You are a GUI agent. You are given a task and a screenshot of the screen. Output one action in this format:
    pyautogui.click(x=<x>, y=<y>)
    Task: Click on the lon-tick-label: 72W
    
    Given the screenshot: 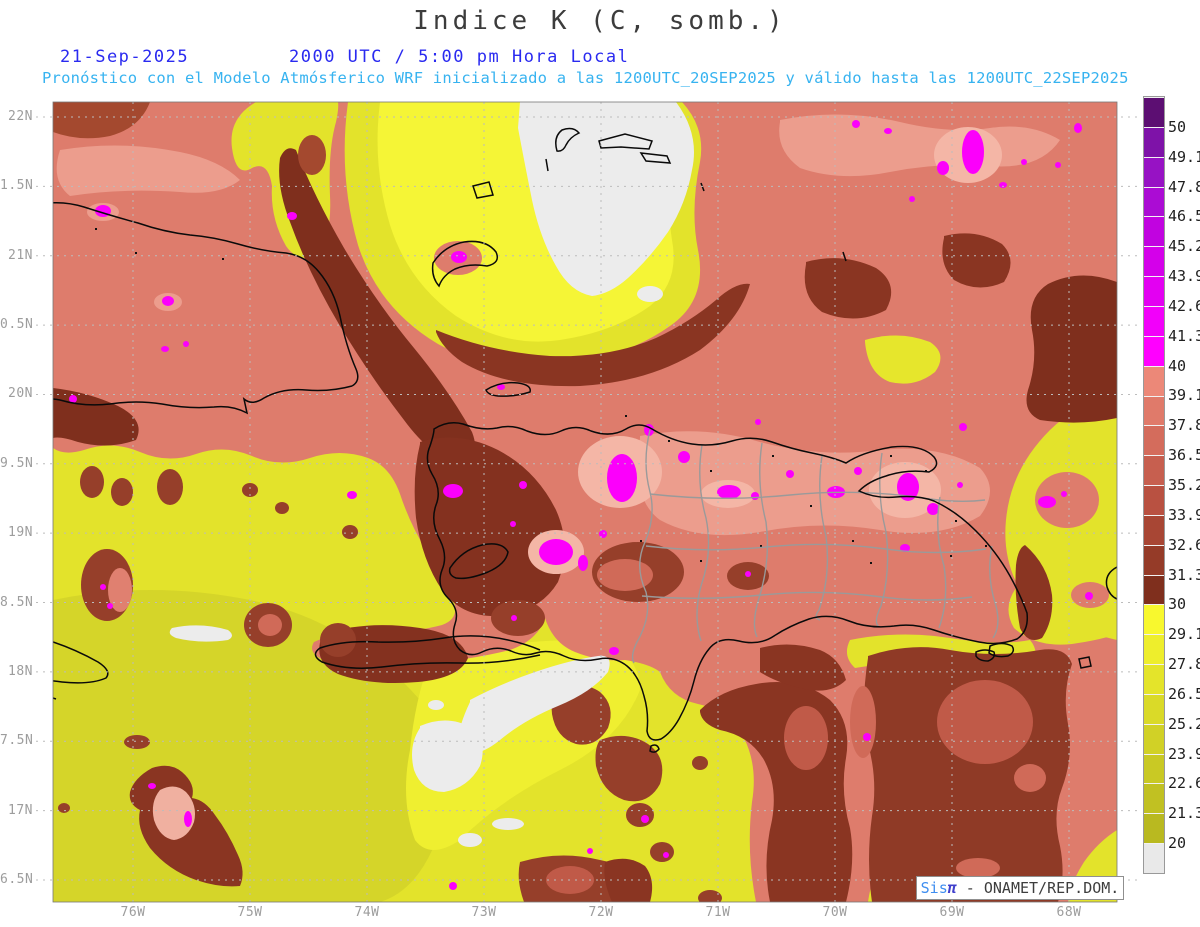 What is the action you would take?
    pyautogui.click(x=601, y=912)
    